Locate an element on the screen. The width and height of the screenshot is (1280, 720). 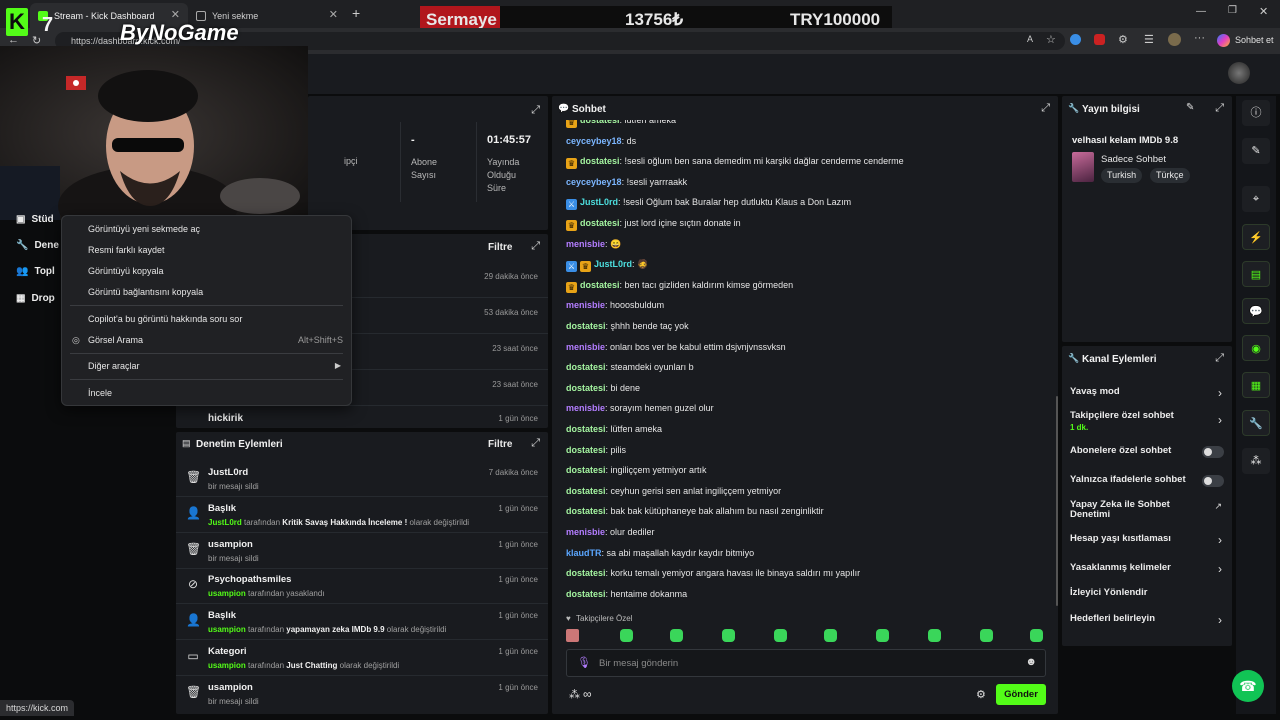
channel-action-row: Hedefleri belirleyin › is located at coordinates (1147, 624).